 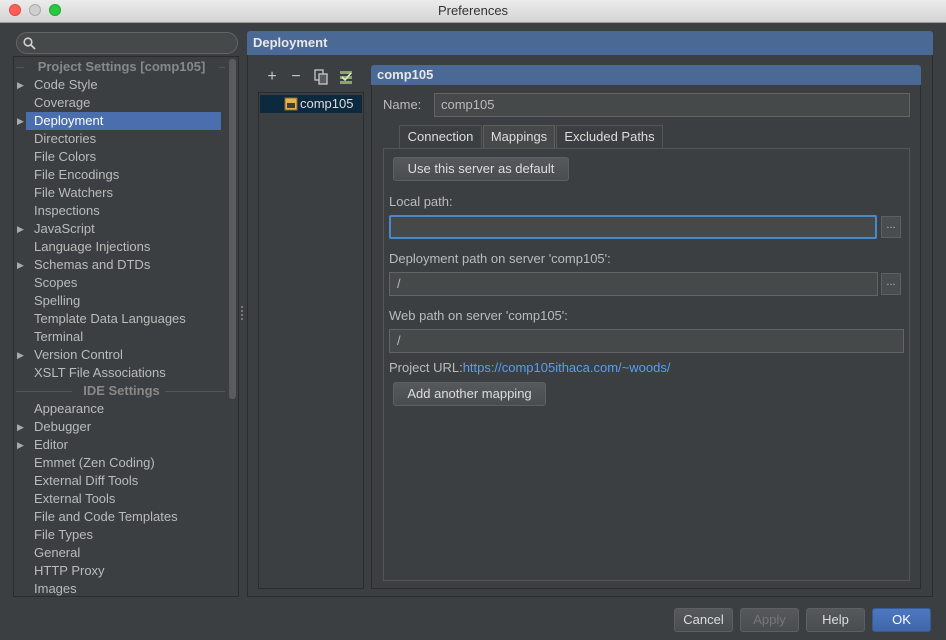 I want to click on tree-item-label: Debugger, so click(x=63, y=426).